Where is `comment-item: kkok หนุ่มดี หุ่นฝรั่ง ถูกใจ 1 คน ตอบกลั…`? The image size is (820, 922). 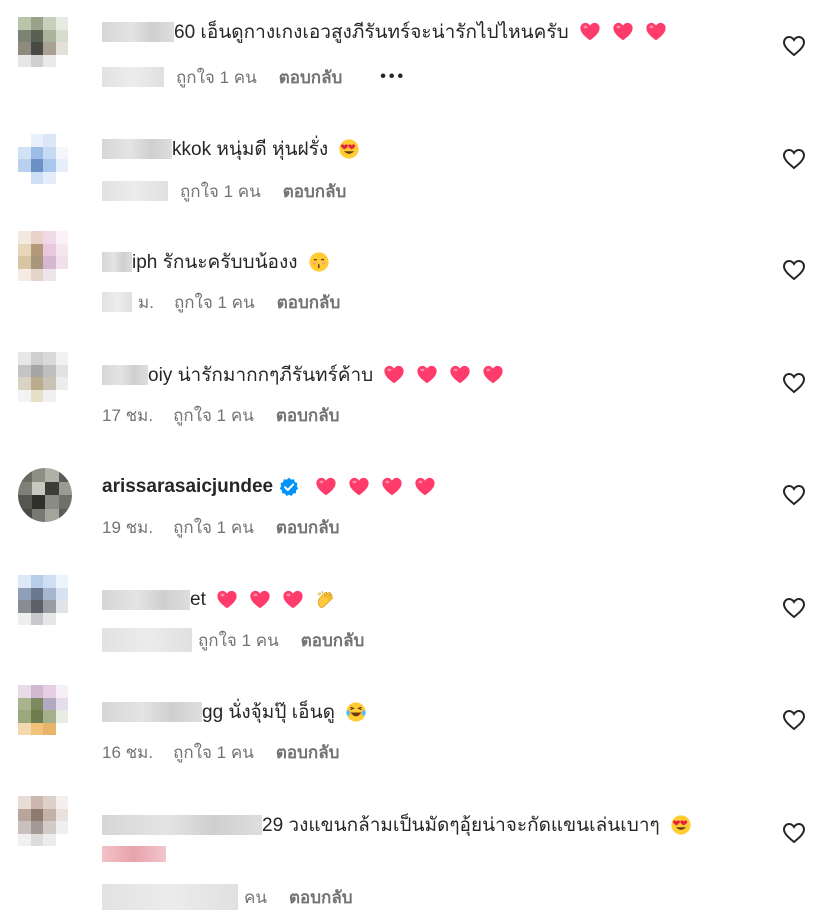
comment-item: kkok หนุ่มดี หุ่นฝรั่ง ถูกใจ 1 คน ตอบกลั… is located at coordinates (410, 190).